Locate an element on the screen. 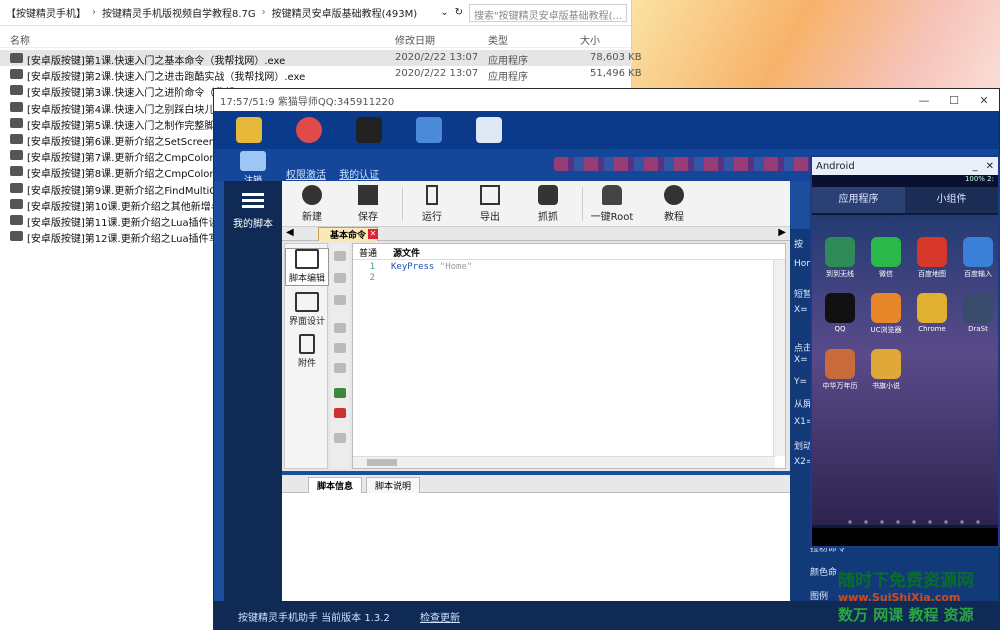 Image resolution: width=1000 pixels, height=630 pixels. attachment-button: 附件 is located at coordinates (307, 351).